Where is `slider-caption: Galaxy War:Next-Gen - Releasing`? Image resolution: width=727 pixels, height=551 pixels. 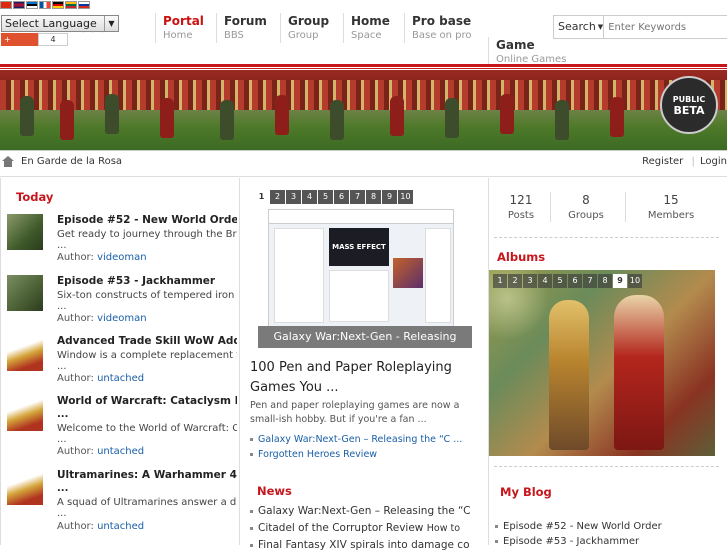
slider-caption: Galaxy War:Next-Gen - Releasing is located at coordinates (365, 337).